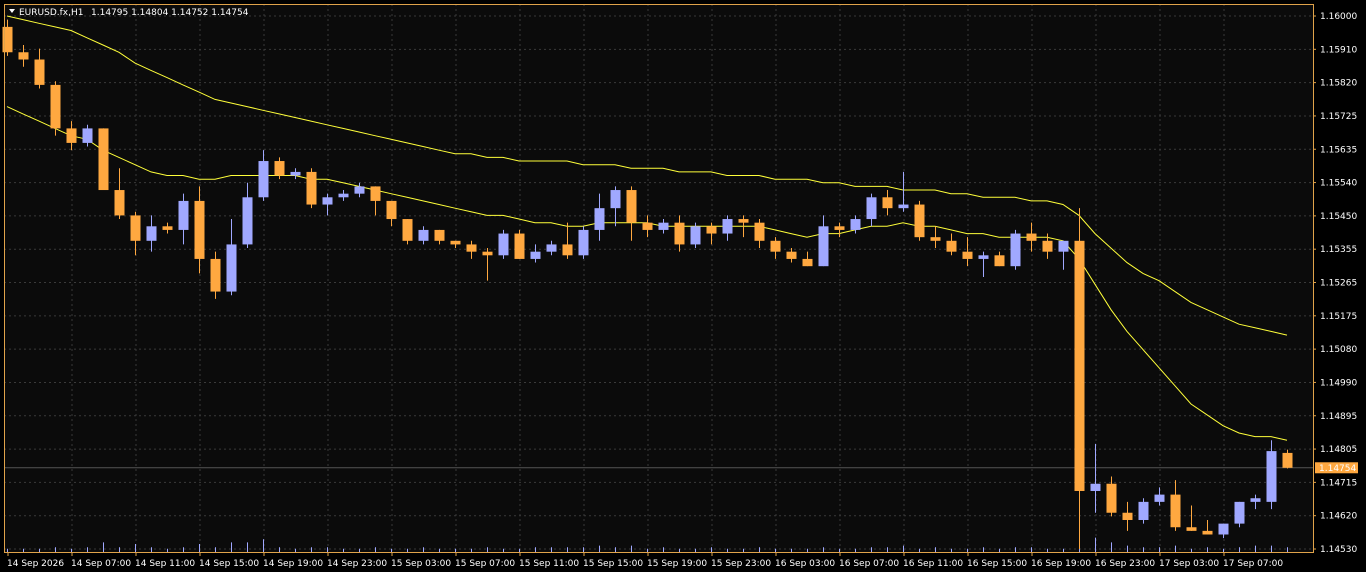  I want to click on y-tick-label: 1.15080, so click(1338, 350).